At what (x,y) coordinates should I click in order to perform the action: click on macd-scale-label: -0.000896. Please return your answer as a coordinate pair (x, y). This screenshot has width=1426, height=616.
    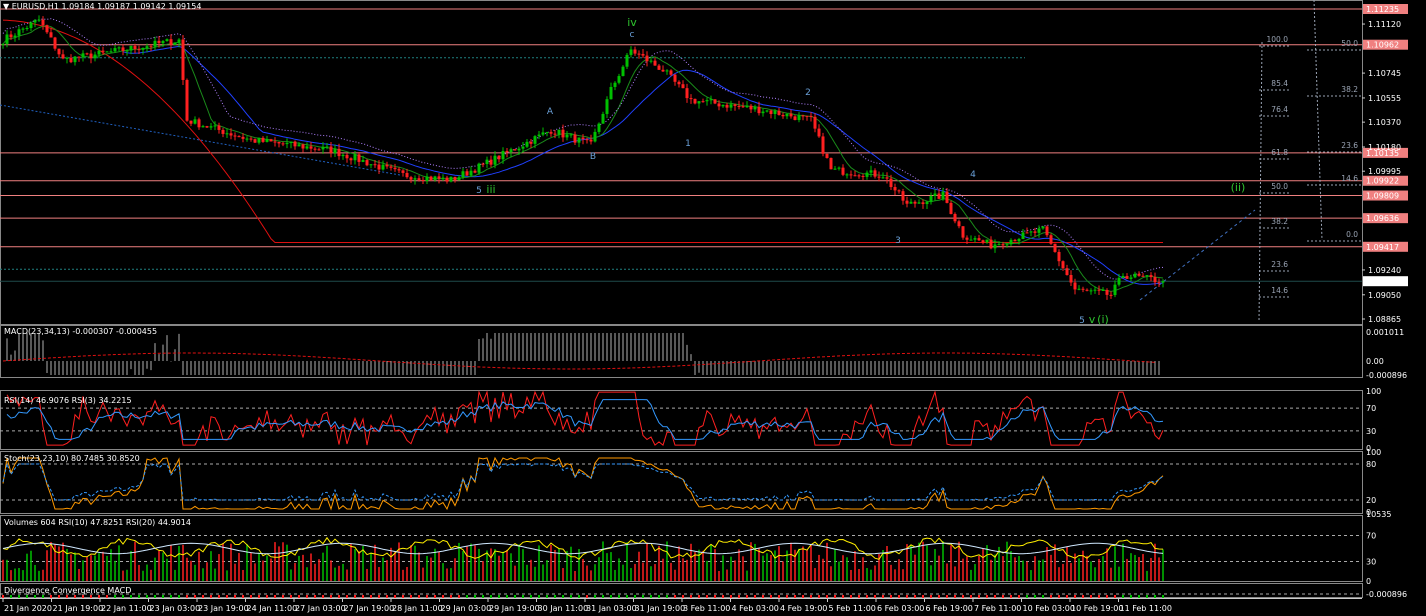
    Looking at the image, I should click on (1386, 375).